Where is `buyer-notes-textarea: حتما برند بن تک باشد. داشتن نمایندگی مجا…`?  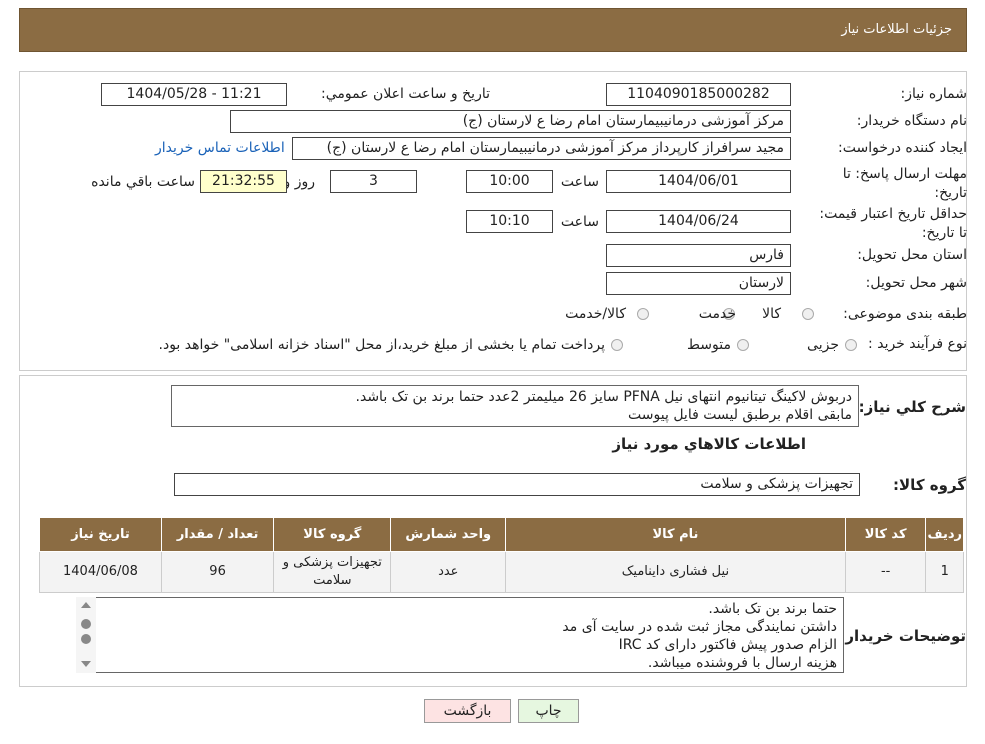 buyer-notes-textarea: حتما برند بن تک باشد. داشتن نمایندگی مجا… is located at coordinates (460, 635).